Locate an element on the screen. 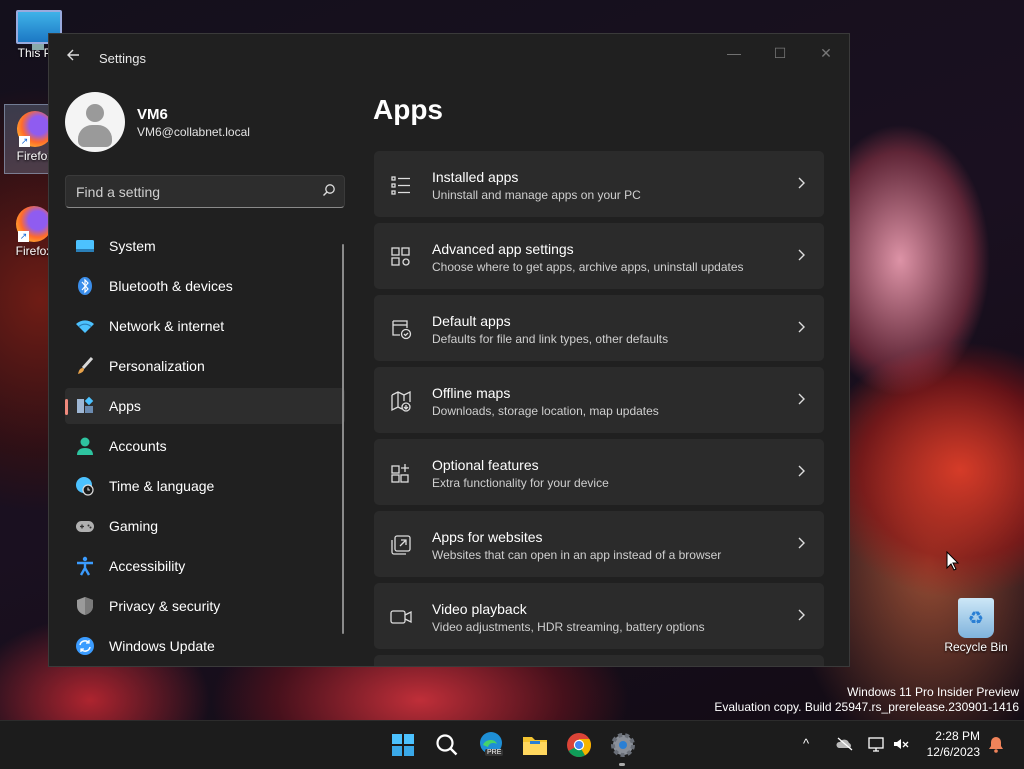 Image resolution: width=1024 pixels, height=769 pixels. maximize-button: ☐ is located at coordinates (780, 53).